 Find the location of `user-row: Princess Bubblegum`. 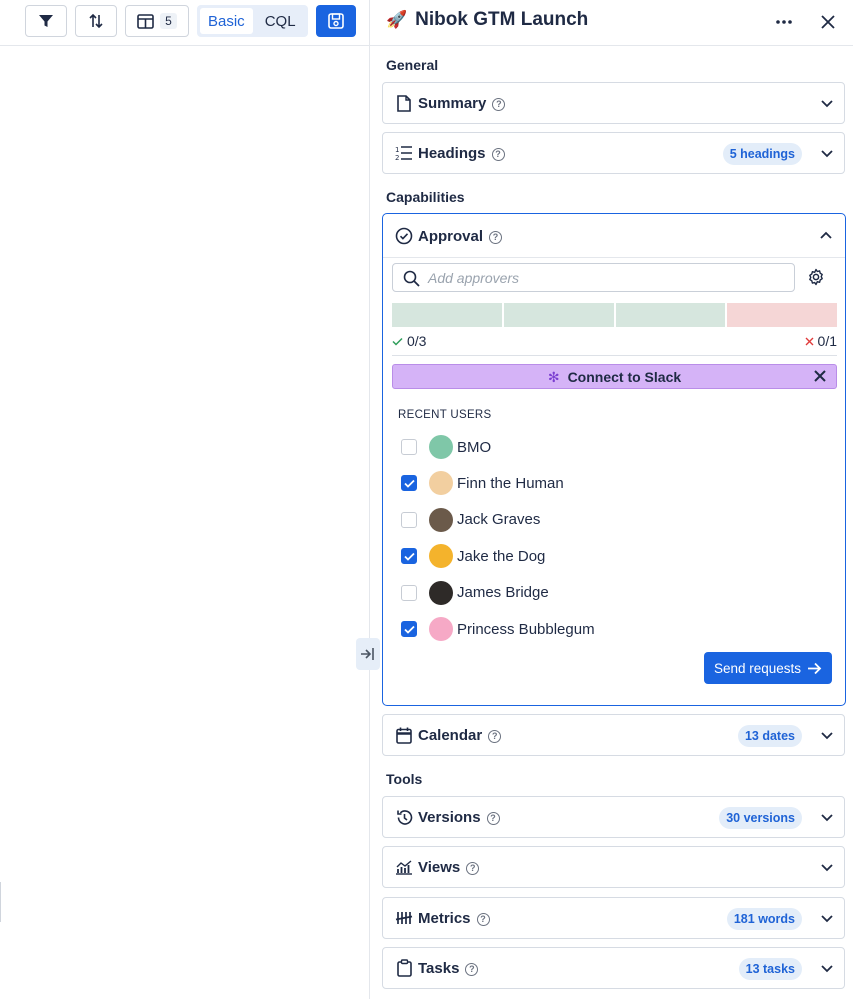

user-row: Princess Bubblegum is located at coordinates (611, 629).